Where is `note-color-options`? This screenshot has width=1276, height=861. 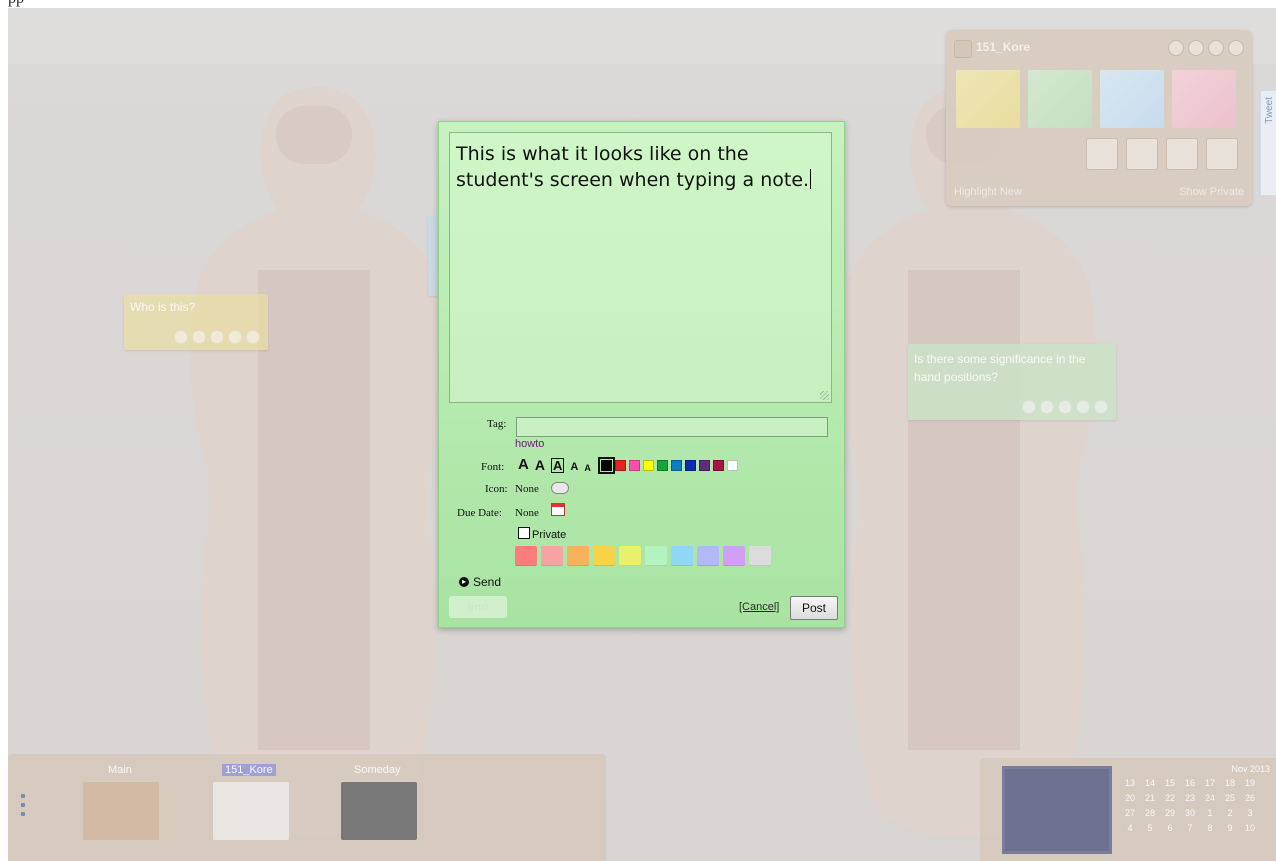 note-color-options is located at coordinates (643, 556).